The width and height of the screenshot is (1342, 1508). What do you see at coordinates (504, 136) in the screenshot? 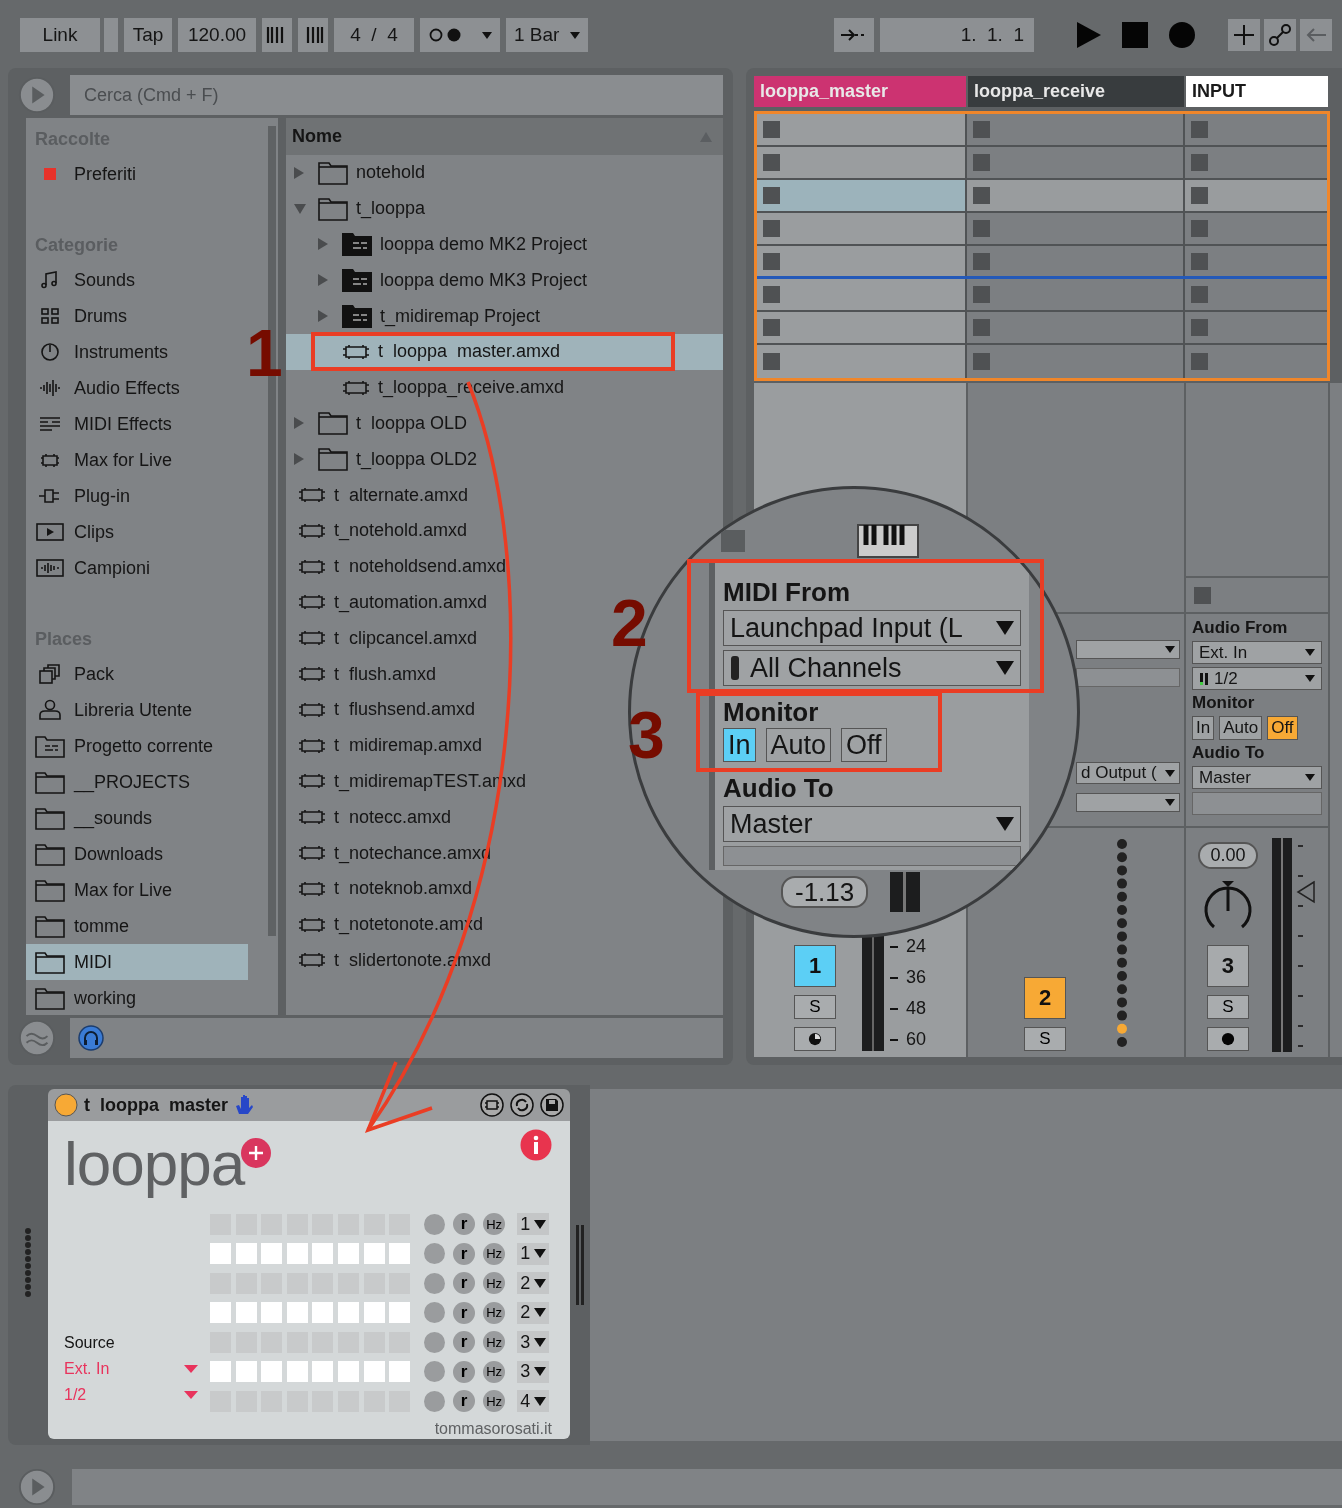
I see `column-header: Nome` at bounding box center [504, 136].